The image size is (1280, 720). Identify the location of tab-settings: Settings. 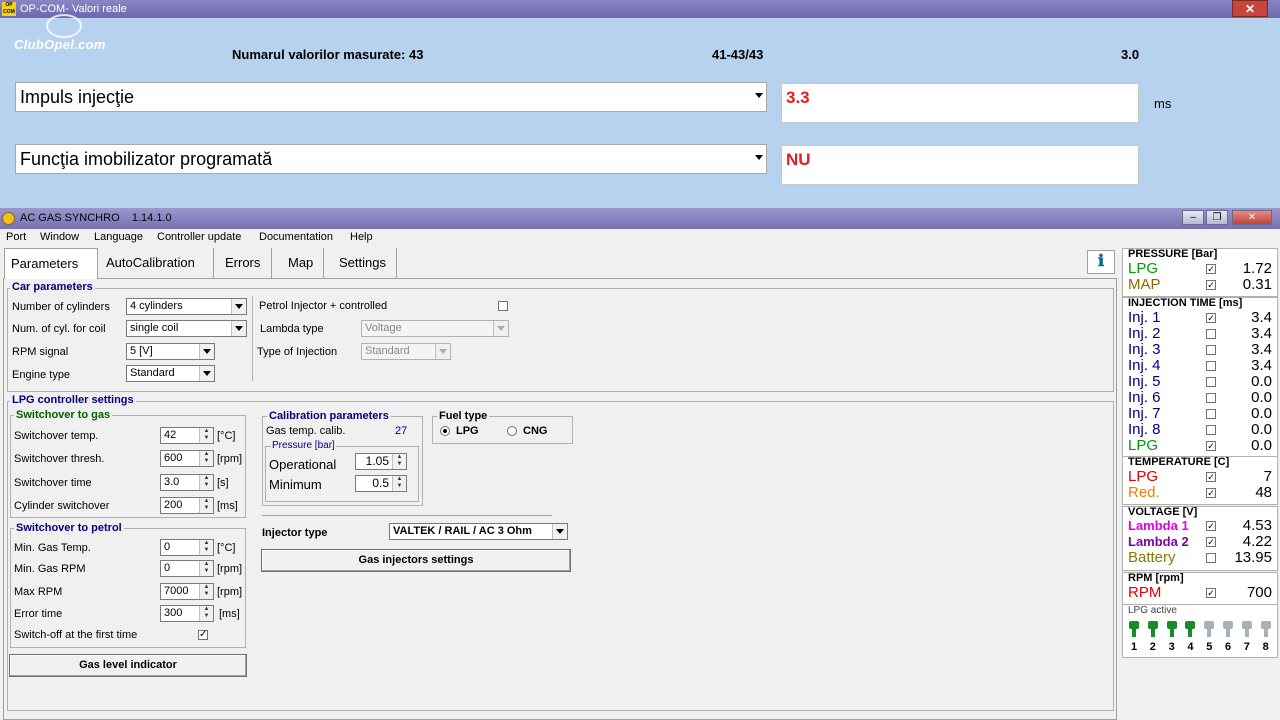
(365, 263).